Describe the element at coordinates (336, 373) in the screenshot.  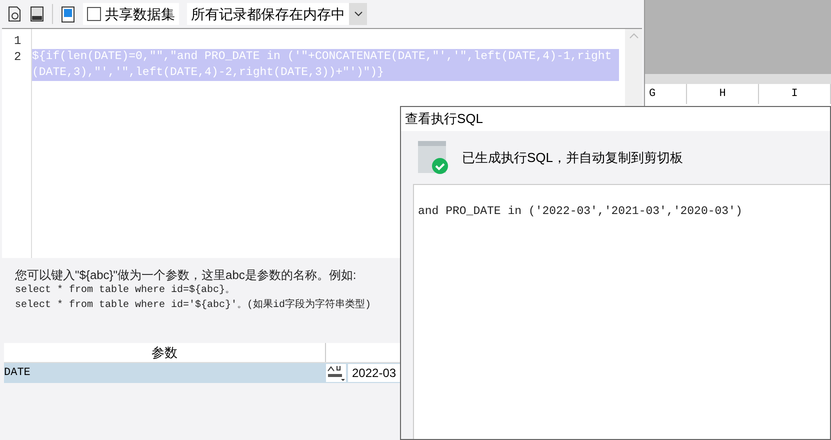
I see `string-type-icon` at that location.